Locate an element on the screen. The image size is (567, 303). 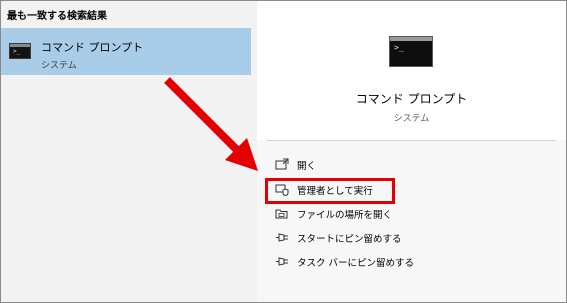
annotation-arrow is located at coordinates (211, 124).